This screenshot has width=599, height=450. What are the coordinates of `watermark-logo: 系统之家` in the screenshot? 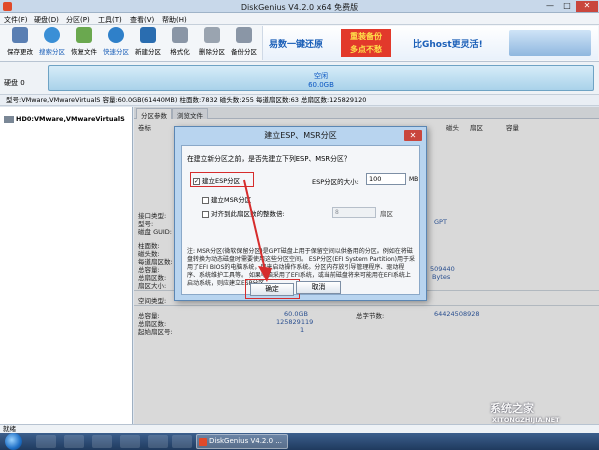 It's located at (512, 408).